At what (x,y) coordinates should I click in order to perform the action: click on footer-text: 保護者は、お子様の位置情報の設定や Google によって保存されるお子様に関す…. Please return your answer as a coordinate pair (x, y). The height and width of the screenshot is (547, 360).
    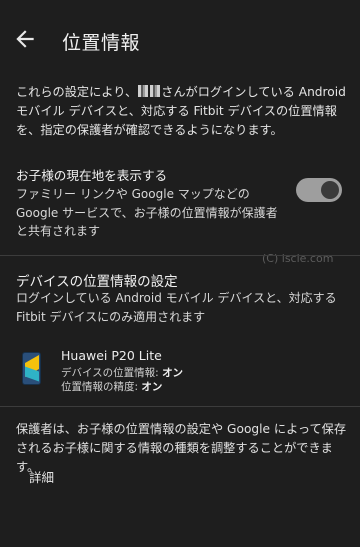
    Looking at the image, I should click on (181, 448).